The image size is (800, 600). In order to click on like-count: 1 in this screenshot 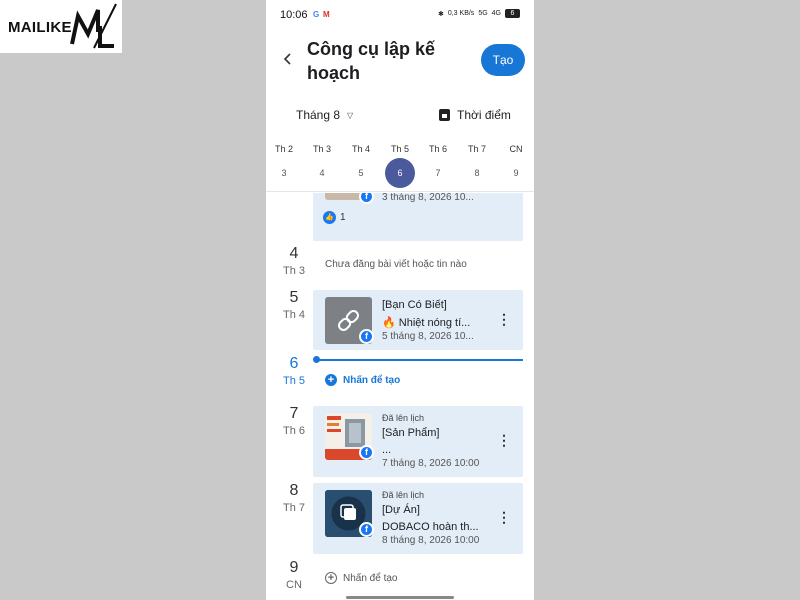, I will do `click(343, 217)`.